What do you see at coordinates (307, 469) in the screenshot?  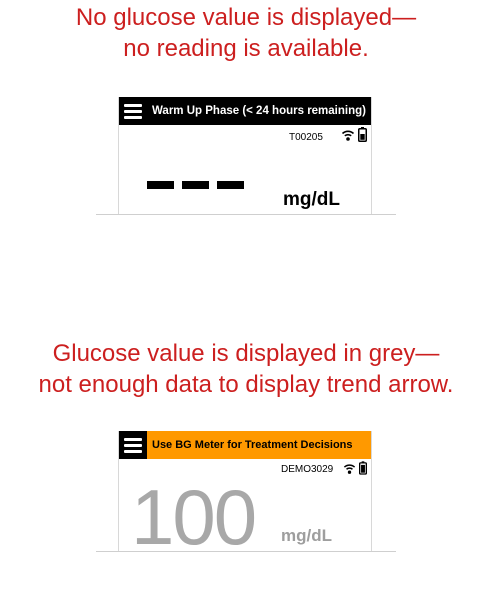 I see `transmitter-id: DEMO3029` at bounding box center [307, 469].